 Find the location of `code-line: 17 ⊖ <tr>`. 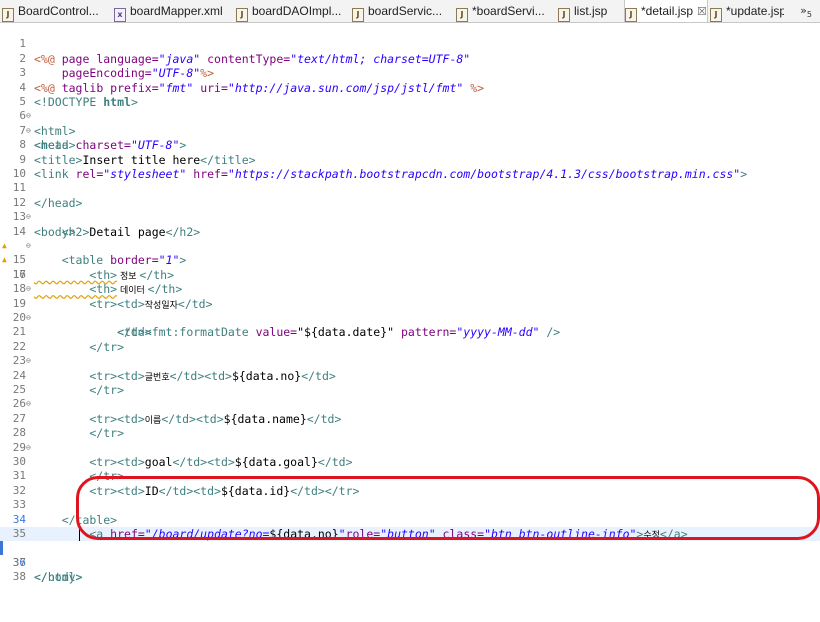

code-line: 17 ⊖ <tr> is located at coordinates (58, 282).